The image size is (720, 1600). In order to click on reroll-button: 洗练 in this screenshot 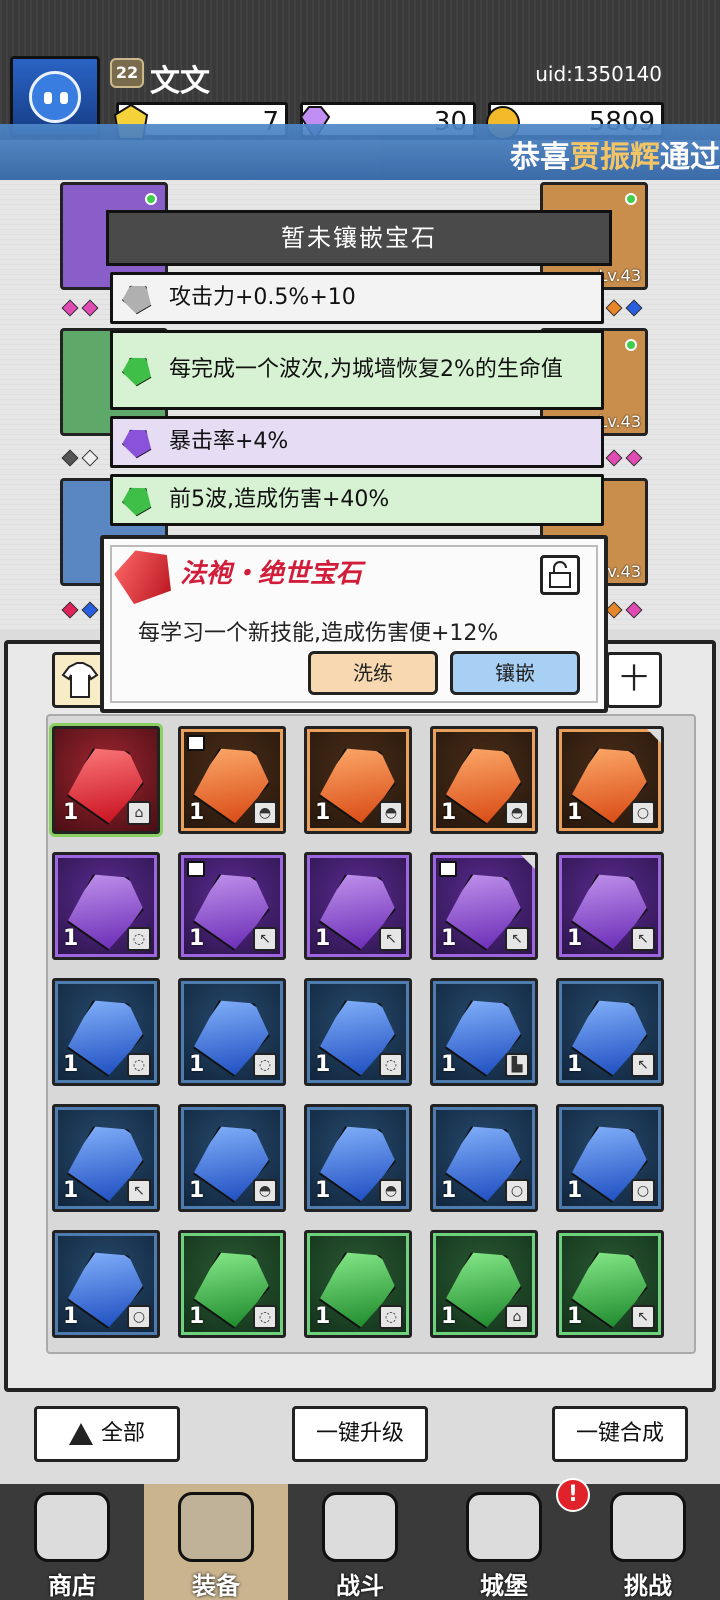, I will do `click(373, 673)`.